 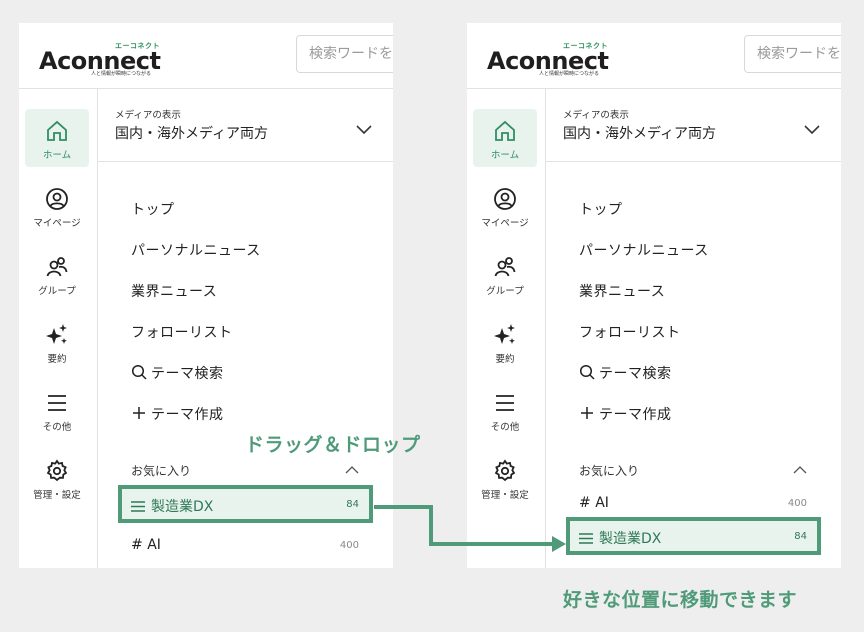 What do you see at coordinates (245, 504) in the screenshot?
I see `favorite-item-dragging: 製造業DX 84` at bounding box center [245, 504].